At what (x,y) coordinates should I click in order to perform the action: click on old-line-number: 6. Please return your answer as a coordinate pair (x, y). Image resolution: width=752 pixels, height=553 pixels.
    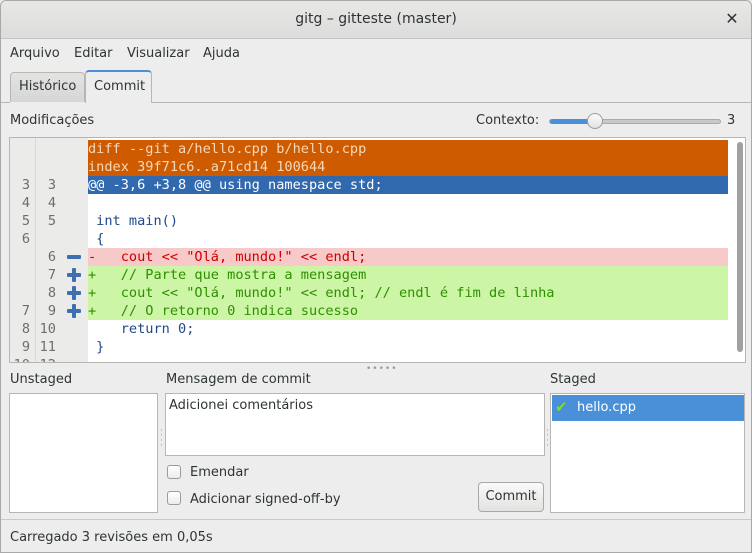
    Looking at the image, I should click on (25, 239).